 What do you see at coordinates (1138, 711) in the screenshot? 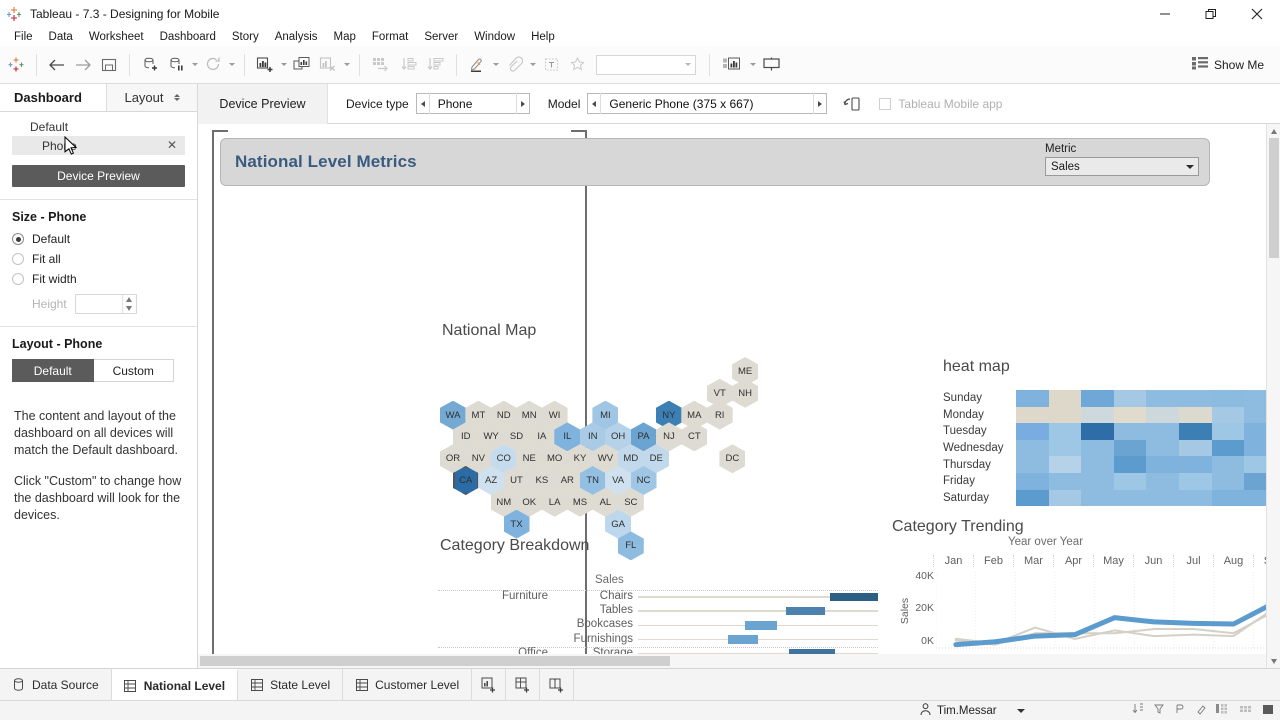
I see `sort-status-icon` at bounding box center [1138, 711].